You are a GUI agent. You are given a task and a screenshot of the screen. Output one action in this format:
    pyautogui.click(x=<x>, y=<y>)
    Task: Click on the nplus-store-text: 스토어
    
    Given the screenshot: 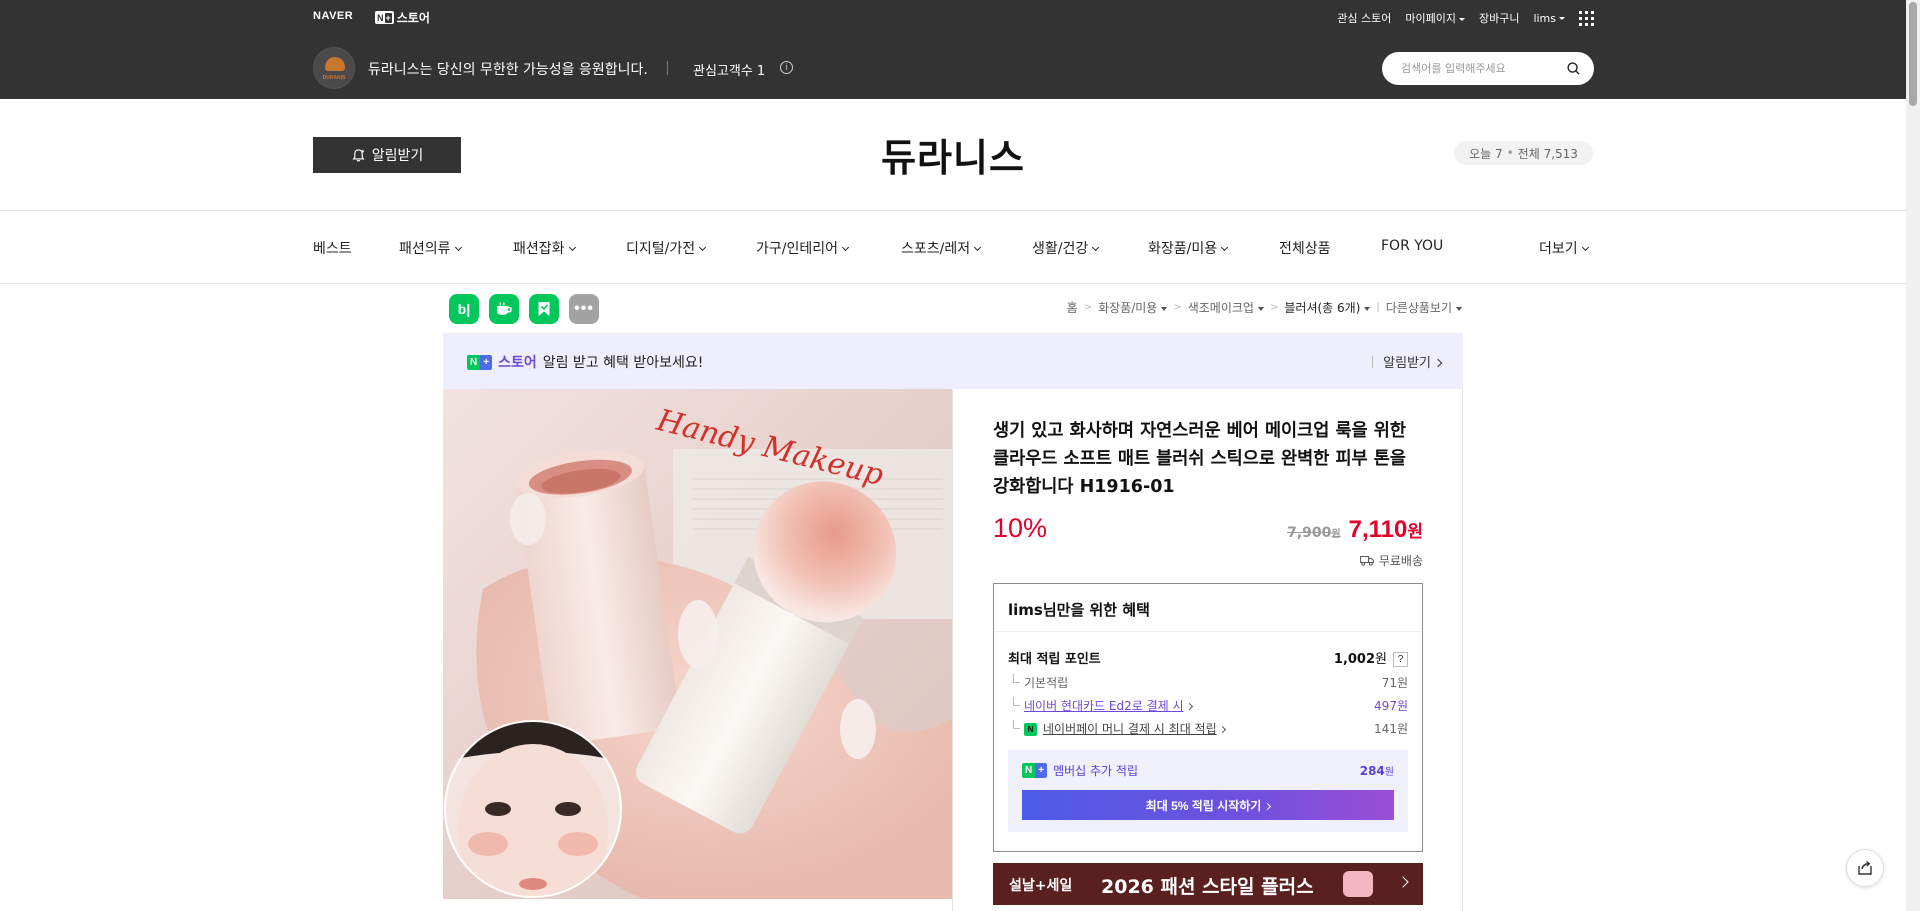 What is the action you would take?
    pyautogui.click(x=517, y=363)
    